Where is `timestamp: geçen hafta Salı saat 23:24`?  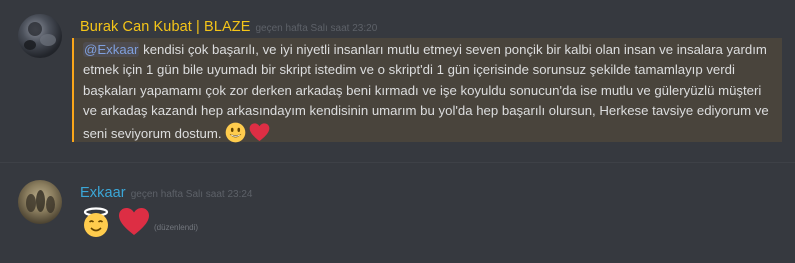
timestamp: geçen hafta Salı saat 23:24 is located at coordinates (191, 194).